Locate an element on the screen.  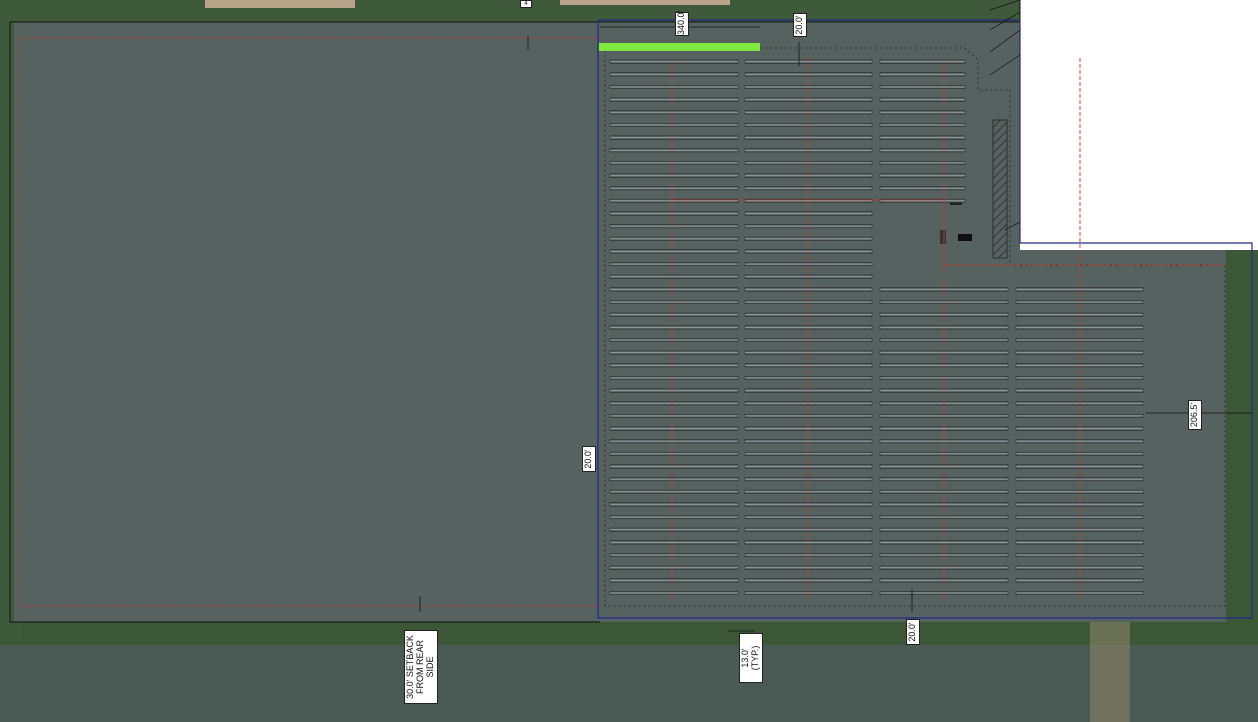
cutout-area is located at coordinates (1139, 125).